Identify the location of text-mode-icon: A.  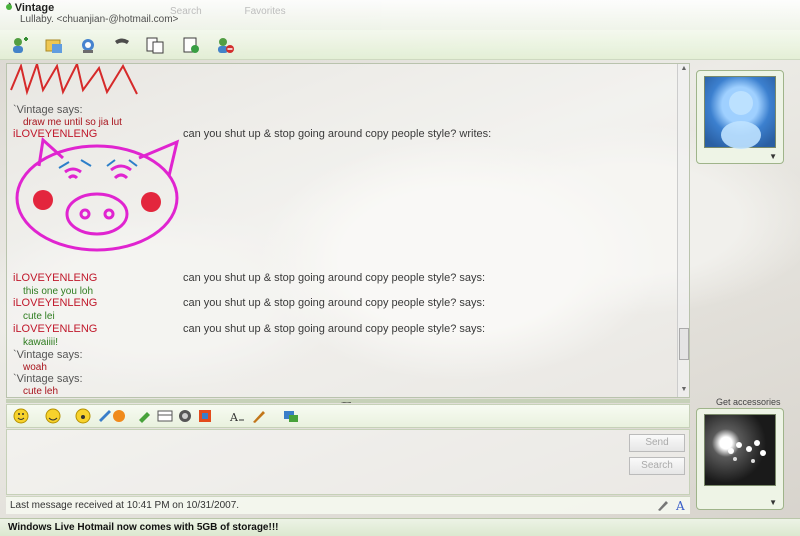
(681, 505).